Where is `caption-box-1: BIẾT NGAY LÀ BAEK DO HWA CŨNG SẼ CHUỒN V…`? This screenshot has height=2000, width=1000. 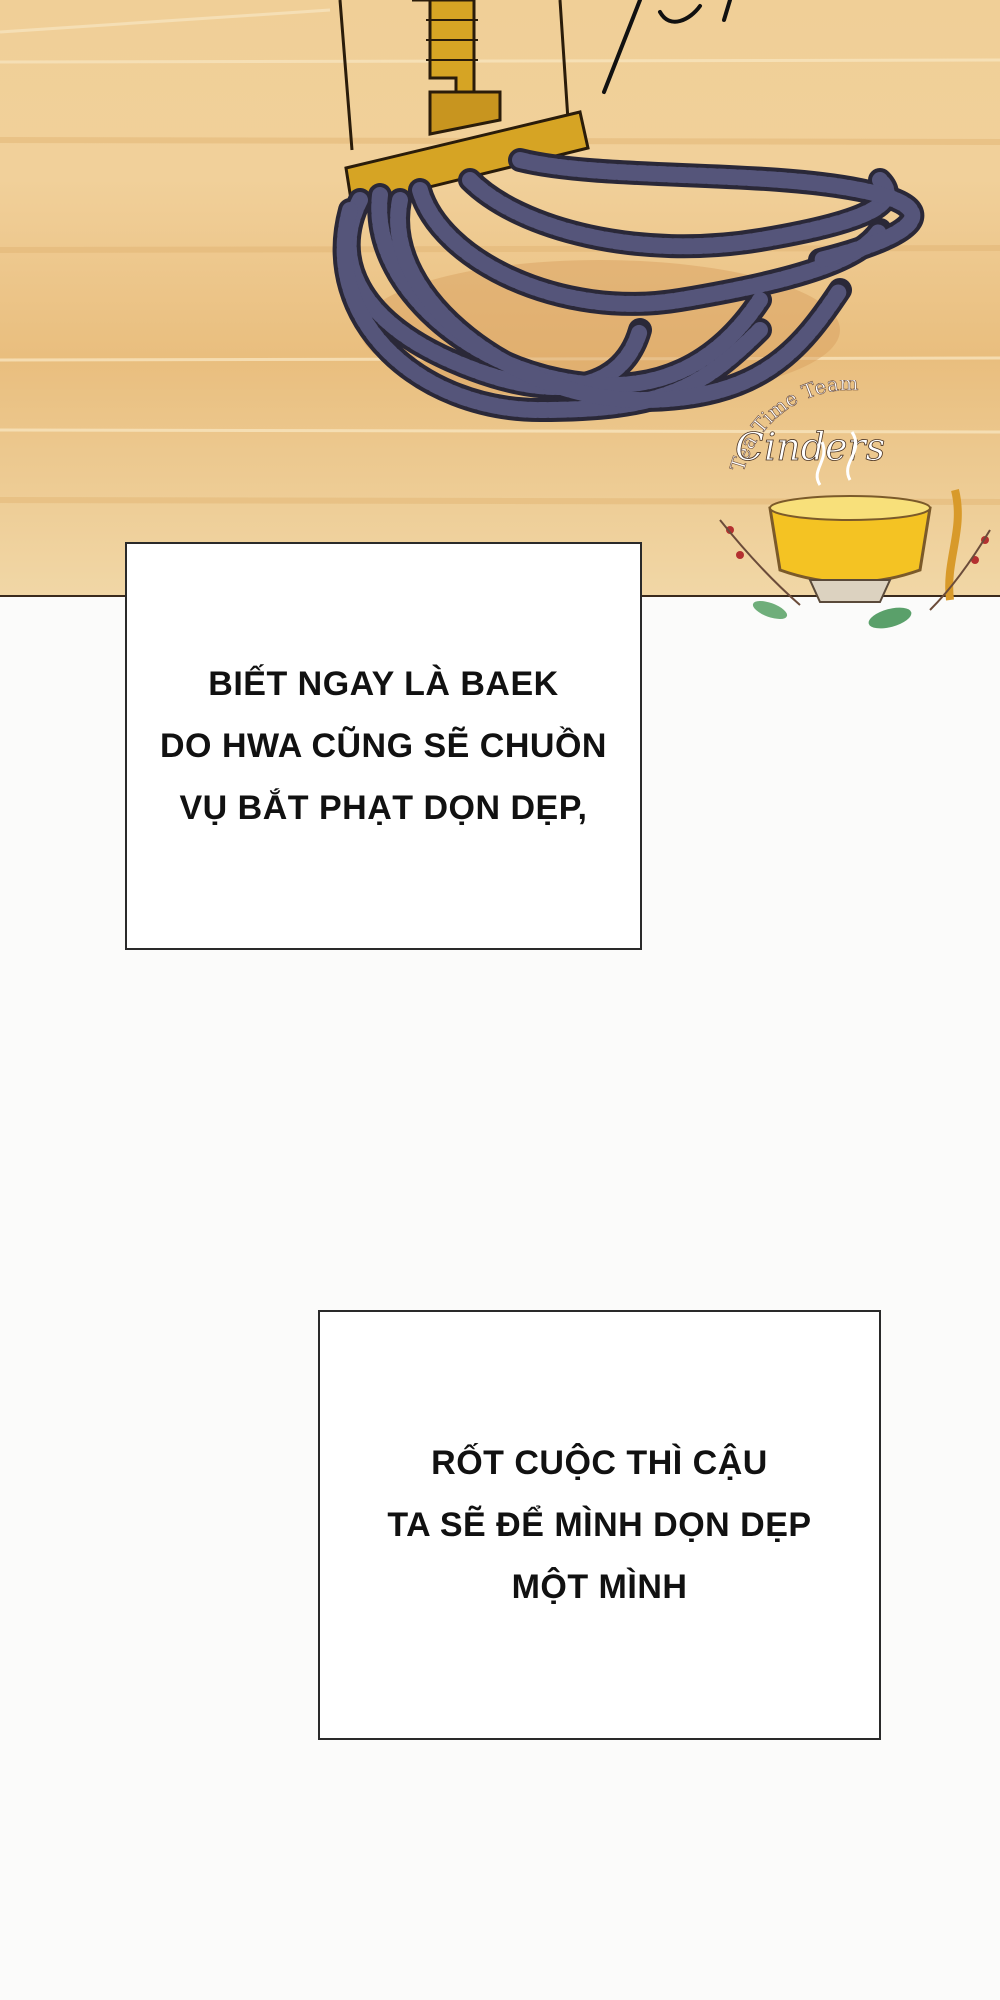 caption-box-1: BIẾT NGAY LÀ BAEK DO HWA CŨNG SẼ CHUỒN V… is located at coordinates (383, 746).